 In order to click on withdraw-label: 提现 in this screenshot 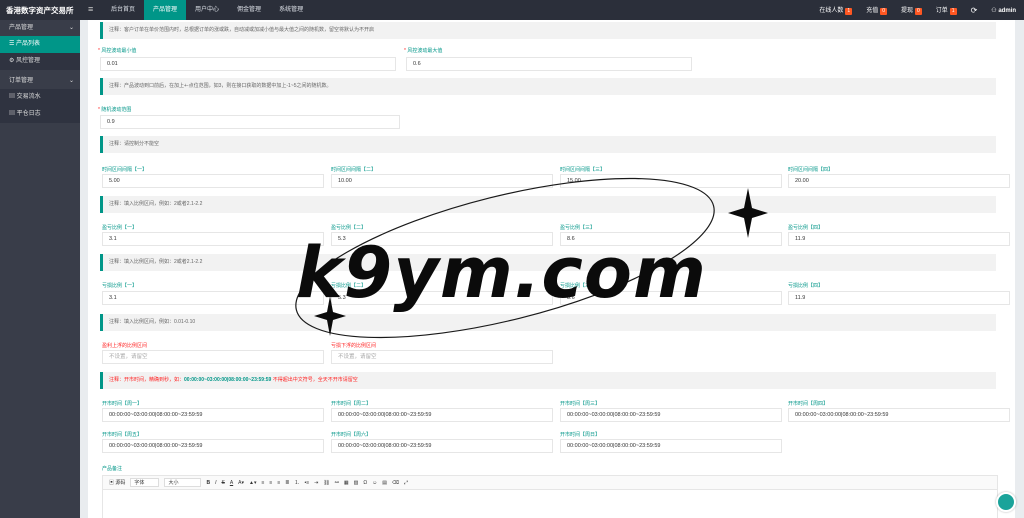, I will do `click(906, 11)`.